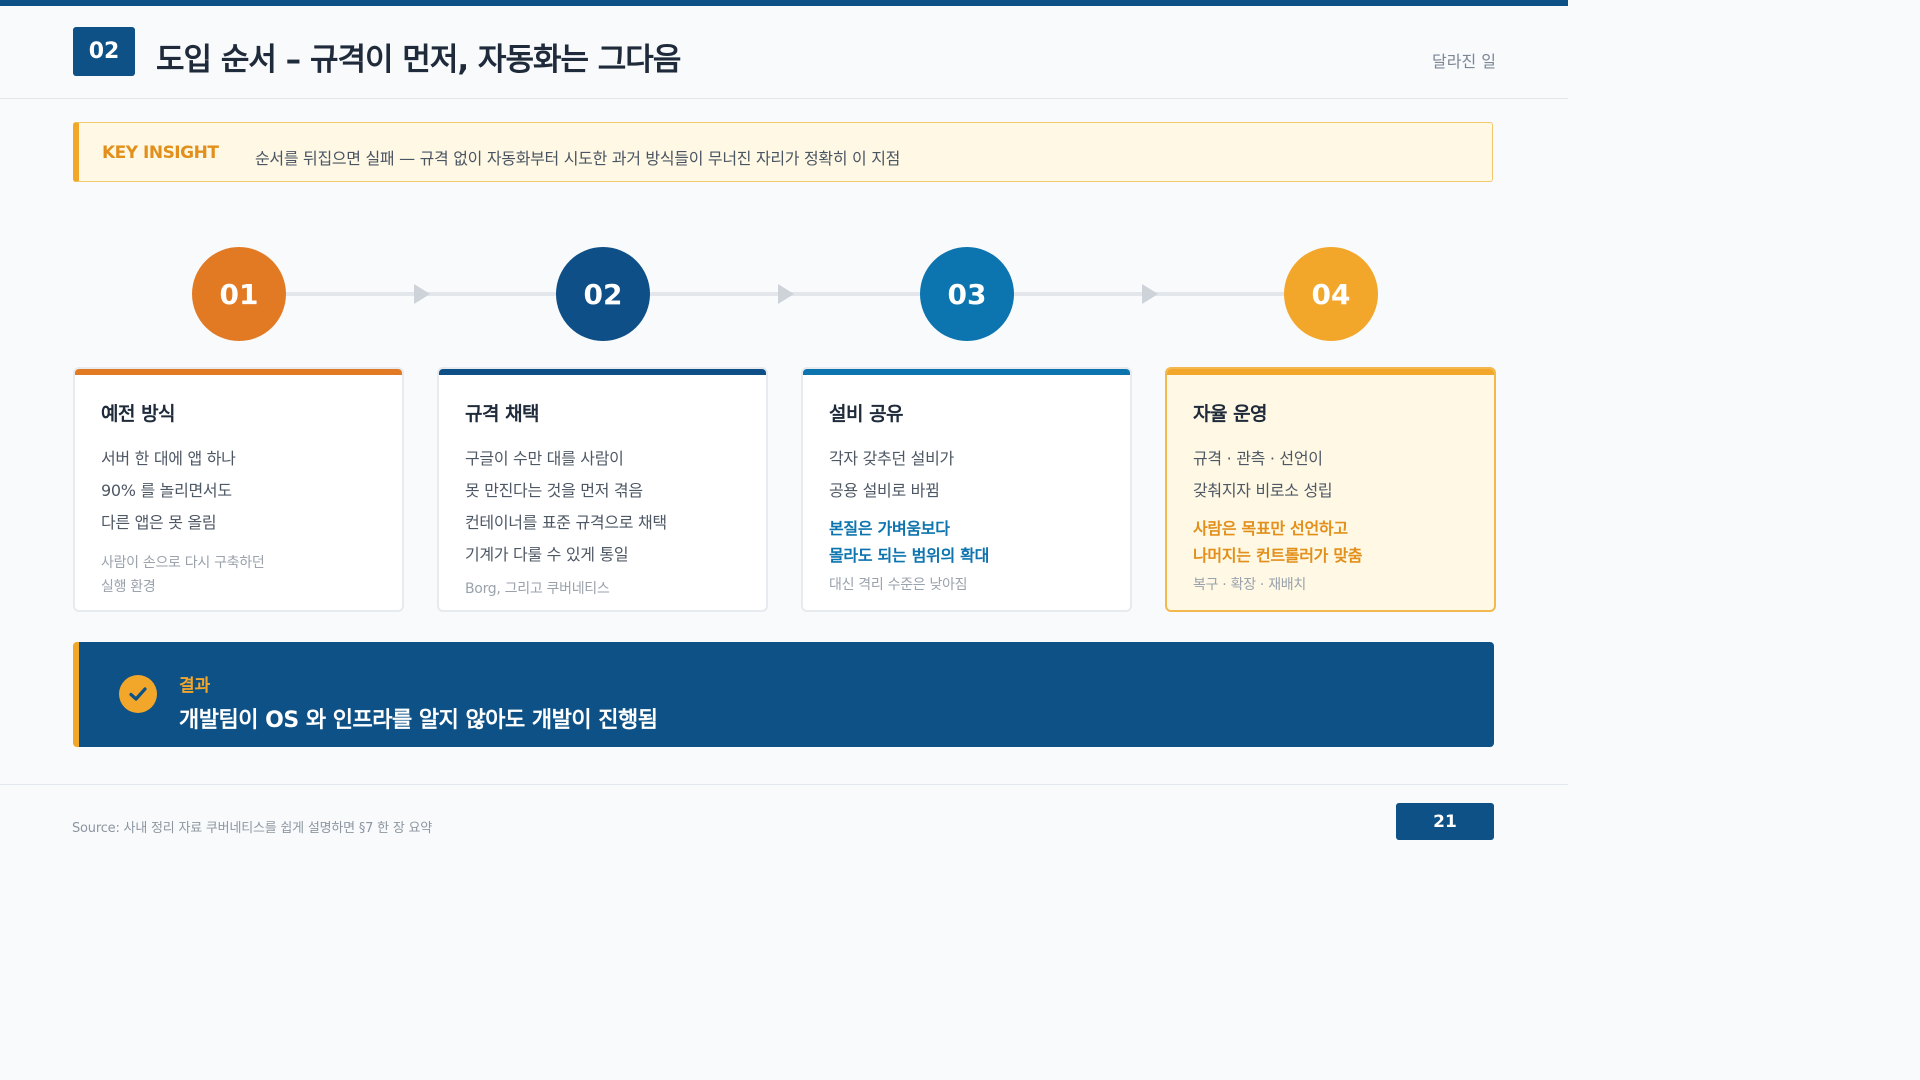  Describe the element at coordinates (1270, 528) in the screenshot. I see `card-emphasis-line: 사람은 목표만 선언하고` at that location.